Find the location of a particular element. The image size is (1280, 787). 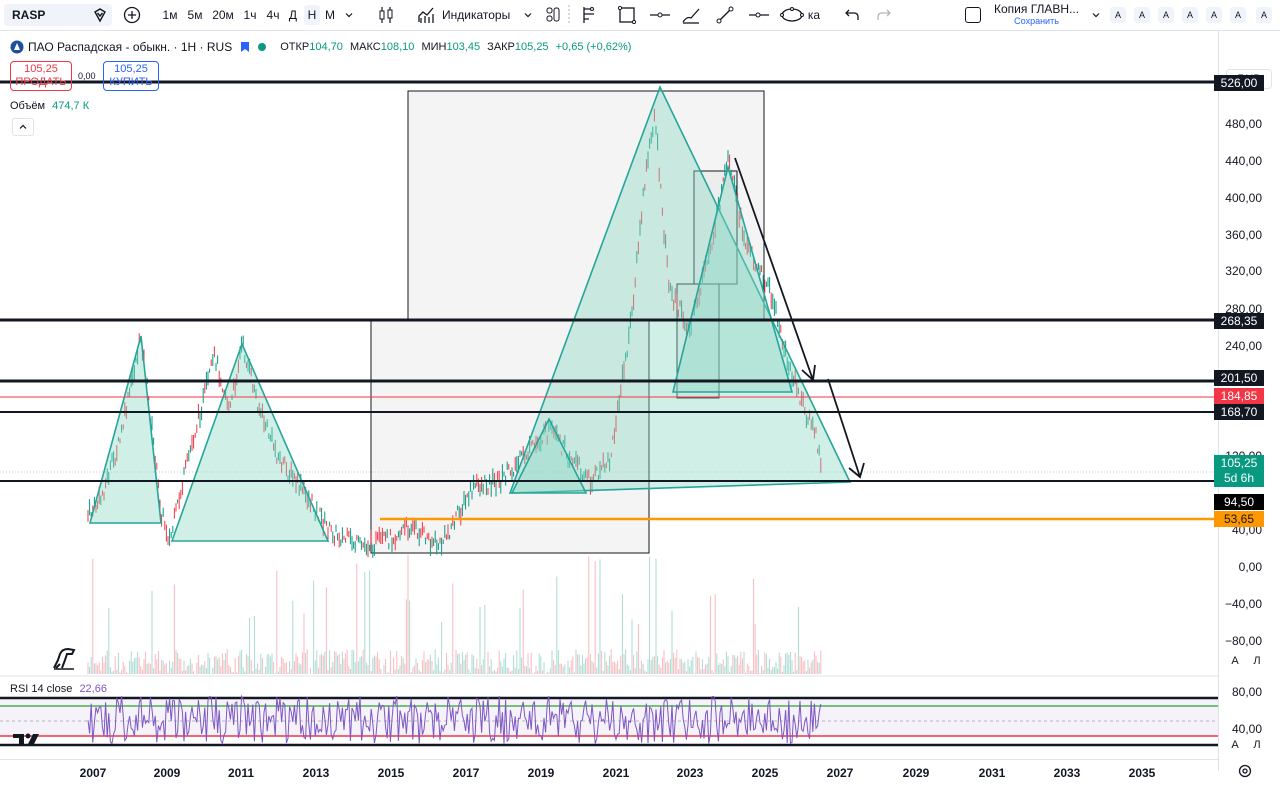

buy-button: 105,25 КУПИТЬ is located at coordinates (131, 76).